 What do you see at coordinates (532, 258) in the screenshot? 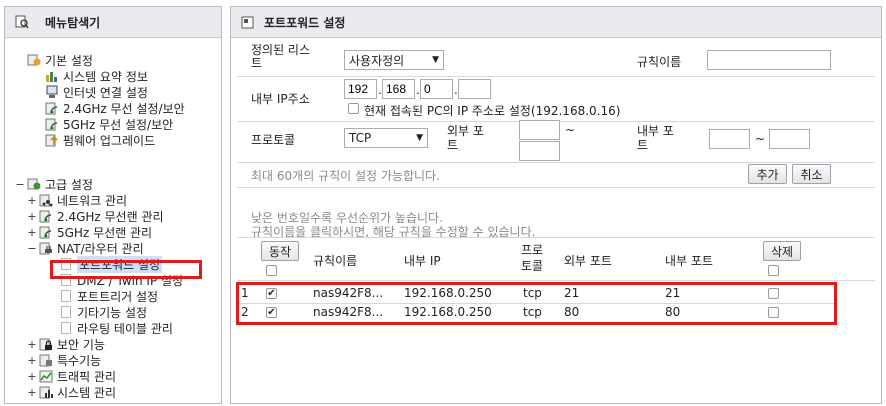
I see `column-header-protocol: 프로토콜` at bounding box center [532, 258].